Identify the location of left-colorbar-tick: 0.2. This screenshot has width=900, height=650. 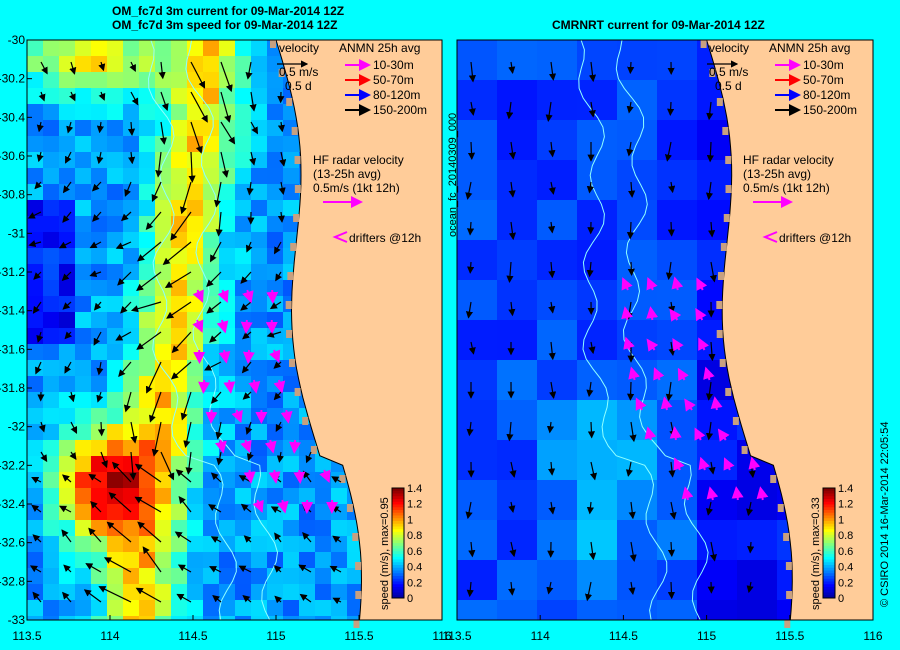
(414, 583).